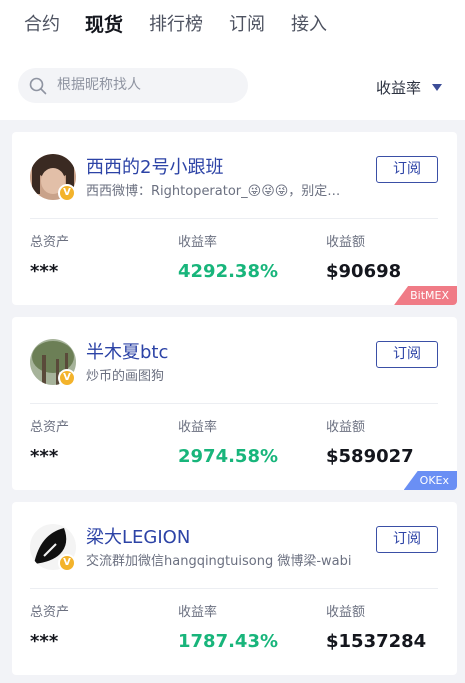 The height and width of the screenshot is (683, 465). I want to click on return-rate-value: 4292.38%, so click(228, 271).